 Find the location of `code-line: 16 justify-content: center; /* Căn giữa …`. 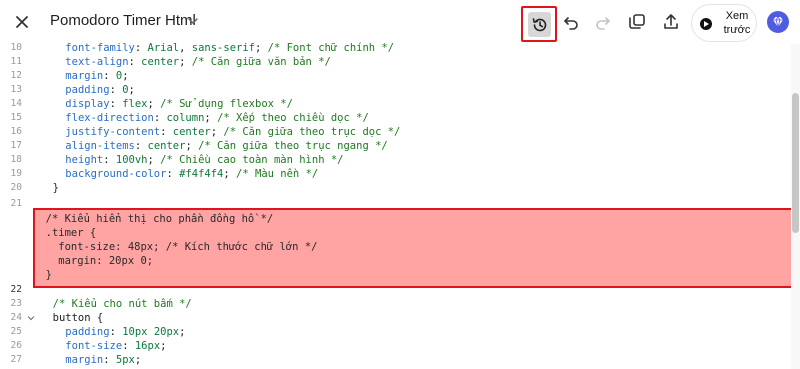

code-line: 16 justify-content: center; /* Căn giữa … is located at coordinates (395, 132).